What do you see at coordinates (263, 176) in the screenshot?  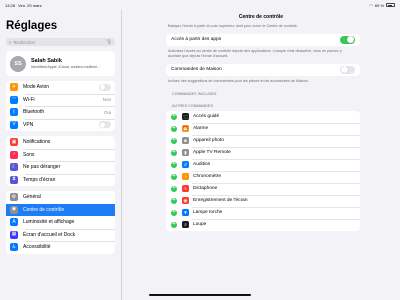 I see `command-row: + ◔ Chronomètre` at bounding box center [263, 176].